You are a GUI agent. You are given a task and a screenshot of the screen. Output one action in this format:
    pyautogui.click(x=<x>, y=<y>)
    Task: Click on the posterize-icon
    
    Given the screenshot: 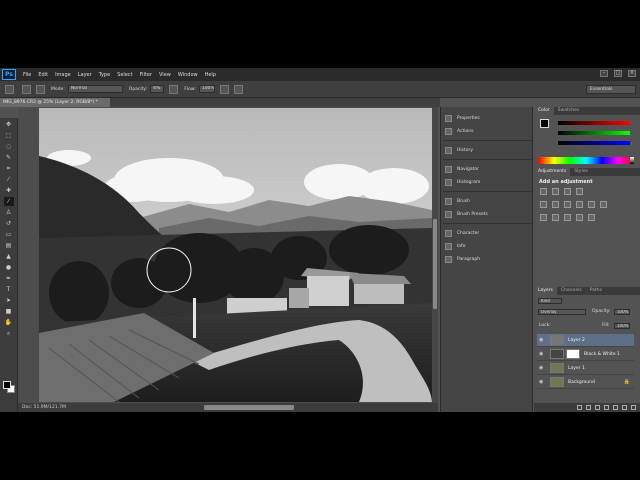 What is the action you would take?
    pyautogui.click(x=555, y=217)
    